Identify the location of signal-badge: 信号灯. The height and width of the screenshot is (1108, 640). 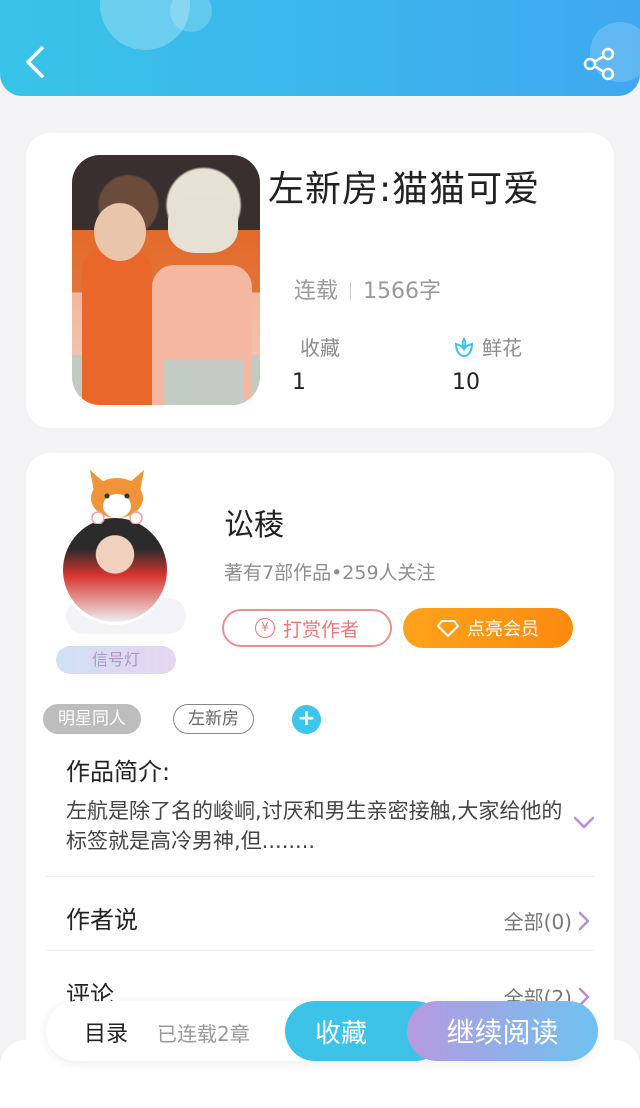
(116, 660).